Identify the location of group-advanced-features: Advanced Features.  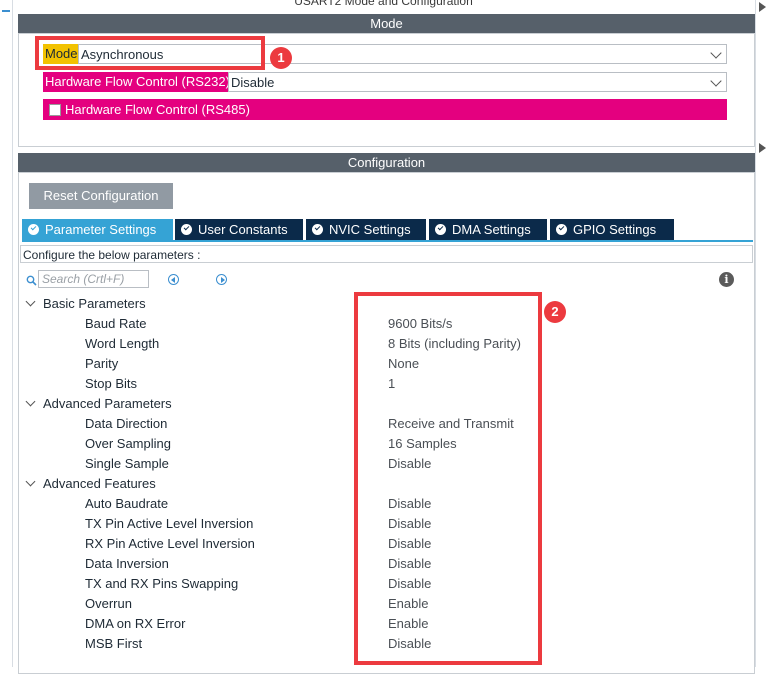
(99, 484).